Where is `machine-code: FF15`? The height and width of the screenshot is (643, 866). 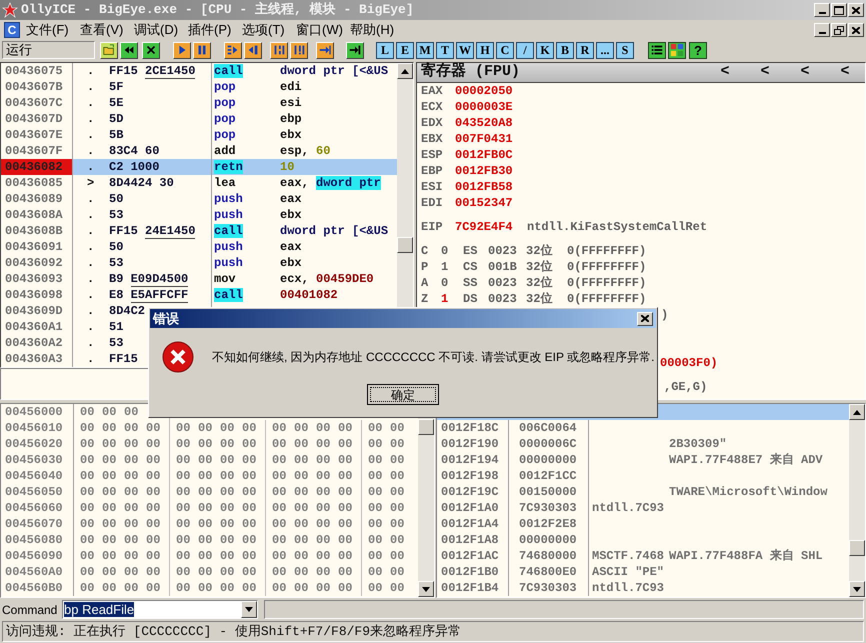
machine-code: FF15 is located at coordinates (123, 359).